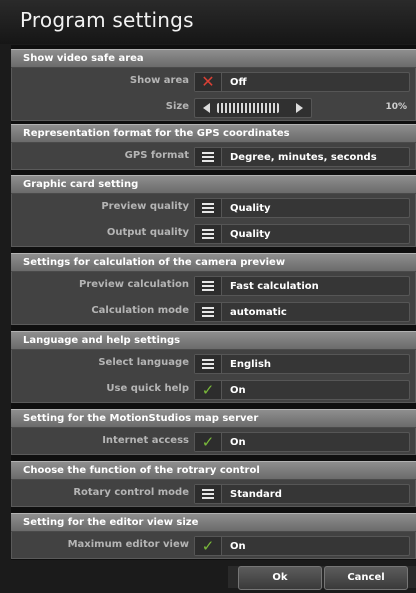 This screenshot has width=416, height=593. I want to click on show-area-toggle: ✕ Off, so click(302, 82).